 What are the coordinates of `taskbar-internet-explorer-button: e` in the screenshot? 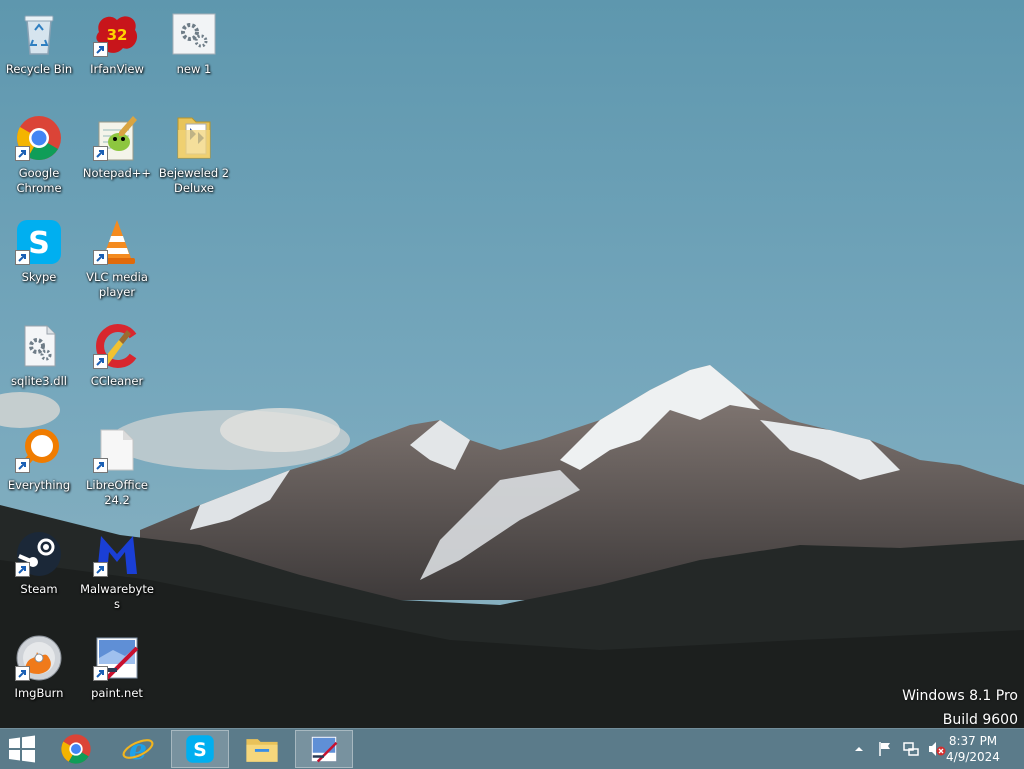 It's located at (138, 749).